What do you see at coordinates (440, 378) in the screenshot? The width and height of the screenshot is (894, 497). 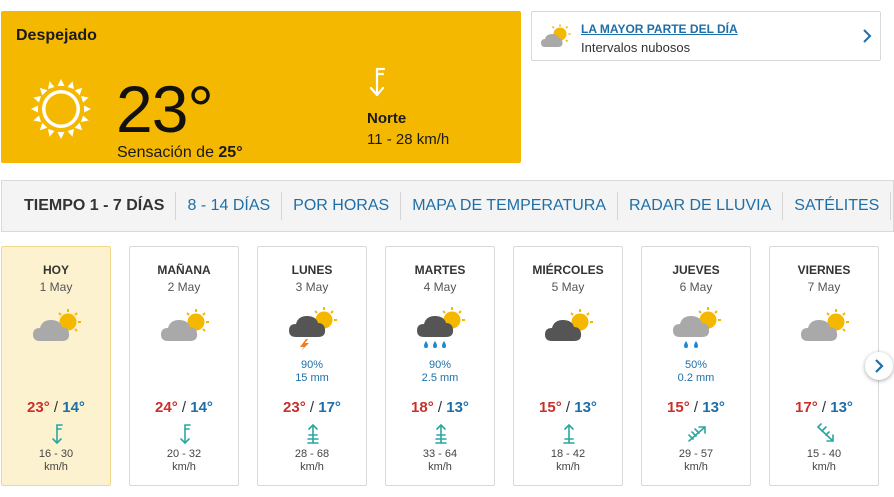 I see `rain-amount: 2.5 mm` at bounding box center [440, 378].